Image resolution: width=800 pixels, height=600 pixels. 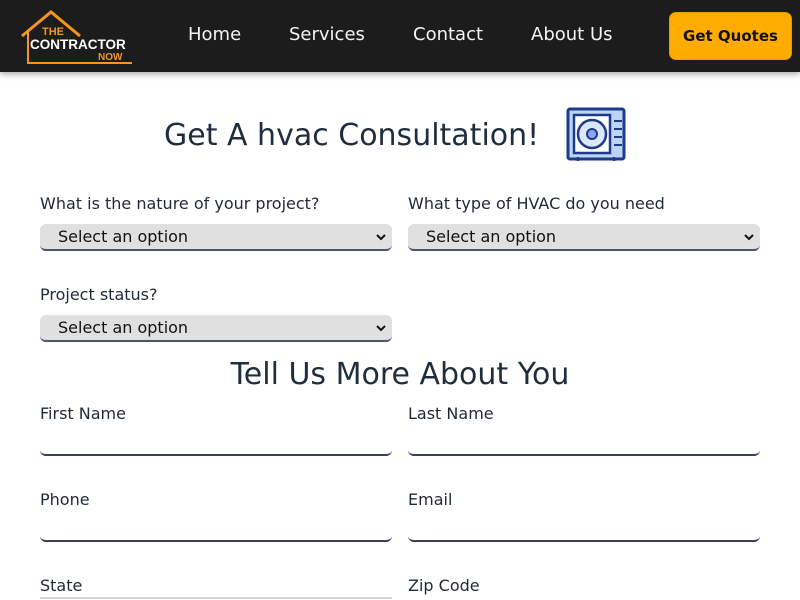 What do you see at coordinates (444, 585) in the screenshot?
I see `zip-code-label: Zip Code` at bounding box center [444, 585].